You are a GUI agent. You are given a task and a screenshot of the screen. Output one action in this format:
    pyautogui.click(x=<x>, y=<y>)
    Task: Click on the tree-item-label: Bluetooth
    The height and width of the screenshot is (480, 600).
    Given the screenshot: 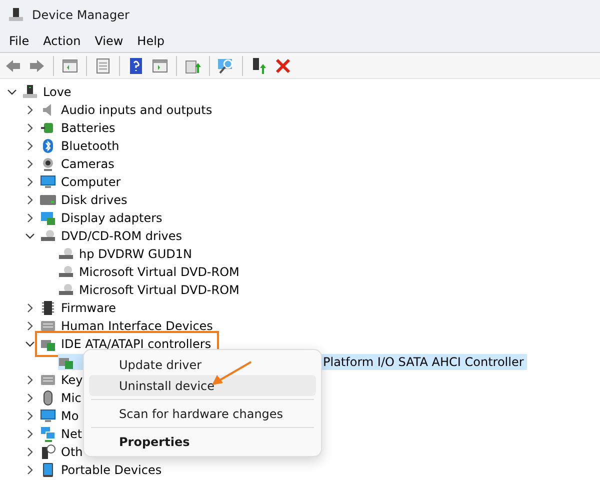 What is the action you would take?
    pyautogui.click(x=90, y=146)
    